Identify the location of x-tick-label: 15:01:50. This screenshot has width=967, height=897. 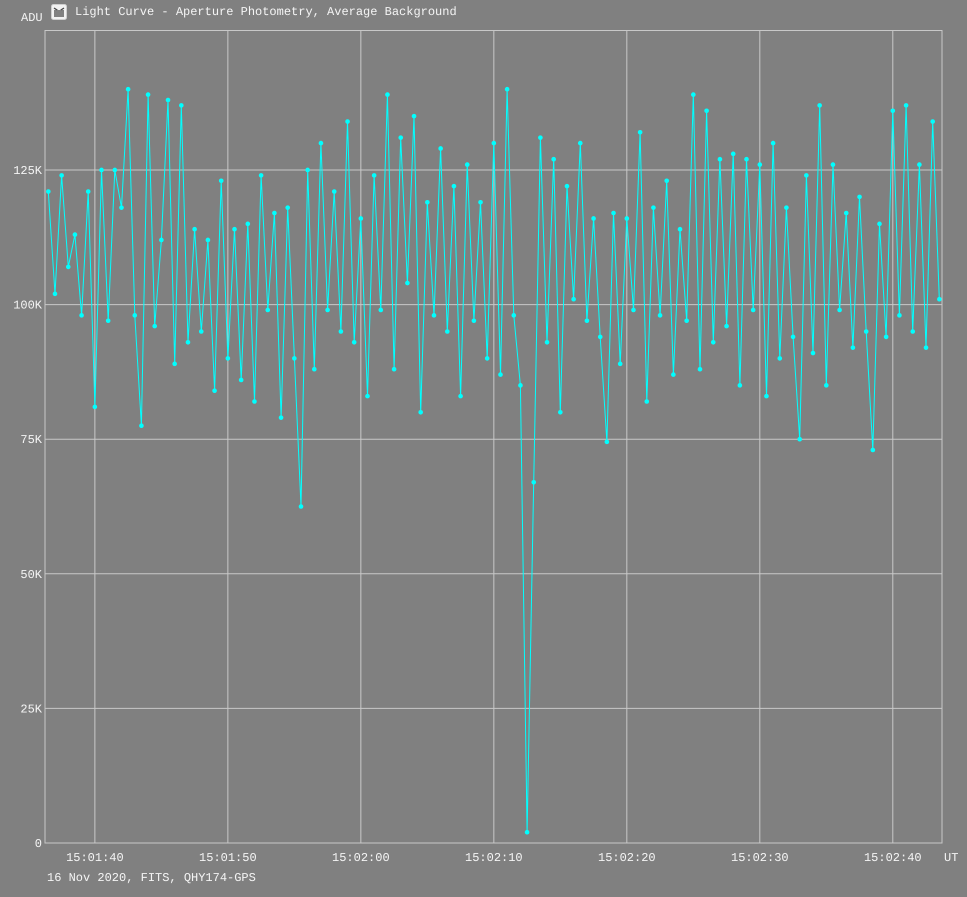
(228, 858).